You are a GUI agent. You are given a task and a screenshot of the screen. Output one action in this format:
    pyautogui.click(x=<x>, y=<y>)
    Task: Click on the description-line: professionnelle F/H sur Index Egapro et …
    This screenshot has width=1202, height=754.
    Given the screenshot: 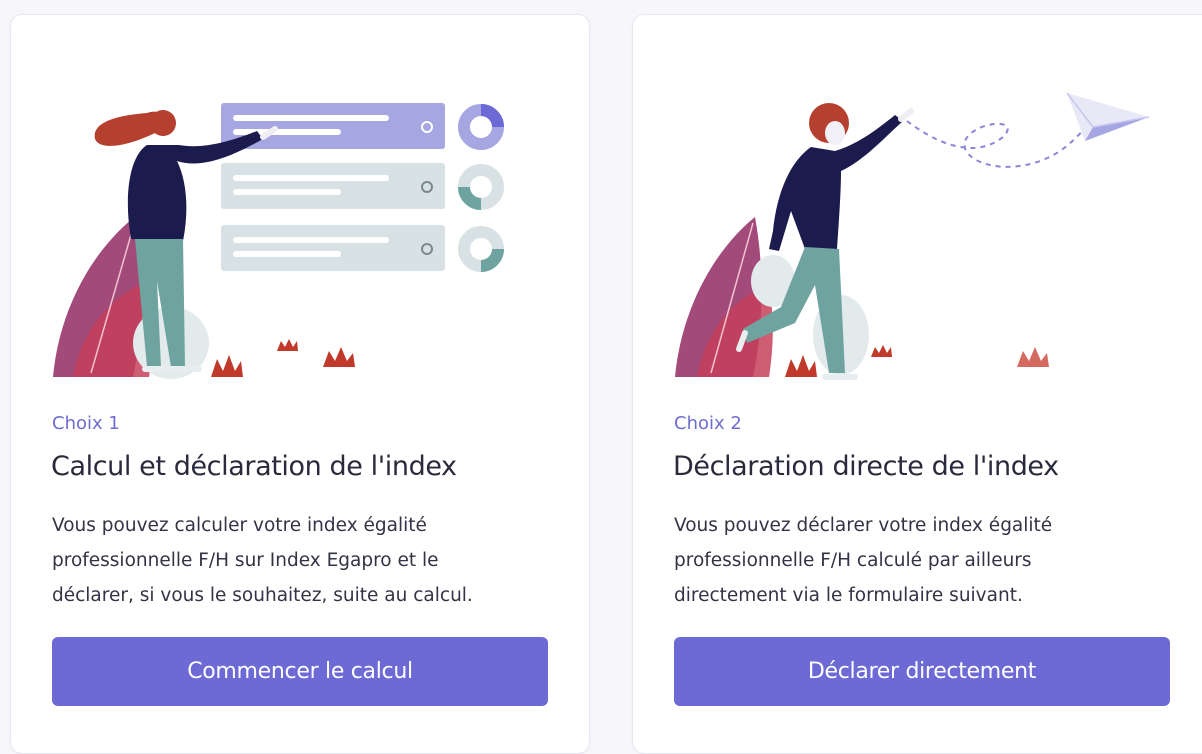 What is the action you would take?
    pyautogui.click(x=245, y=560)
    